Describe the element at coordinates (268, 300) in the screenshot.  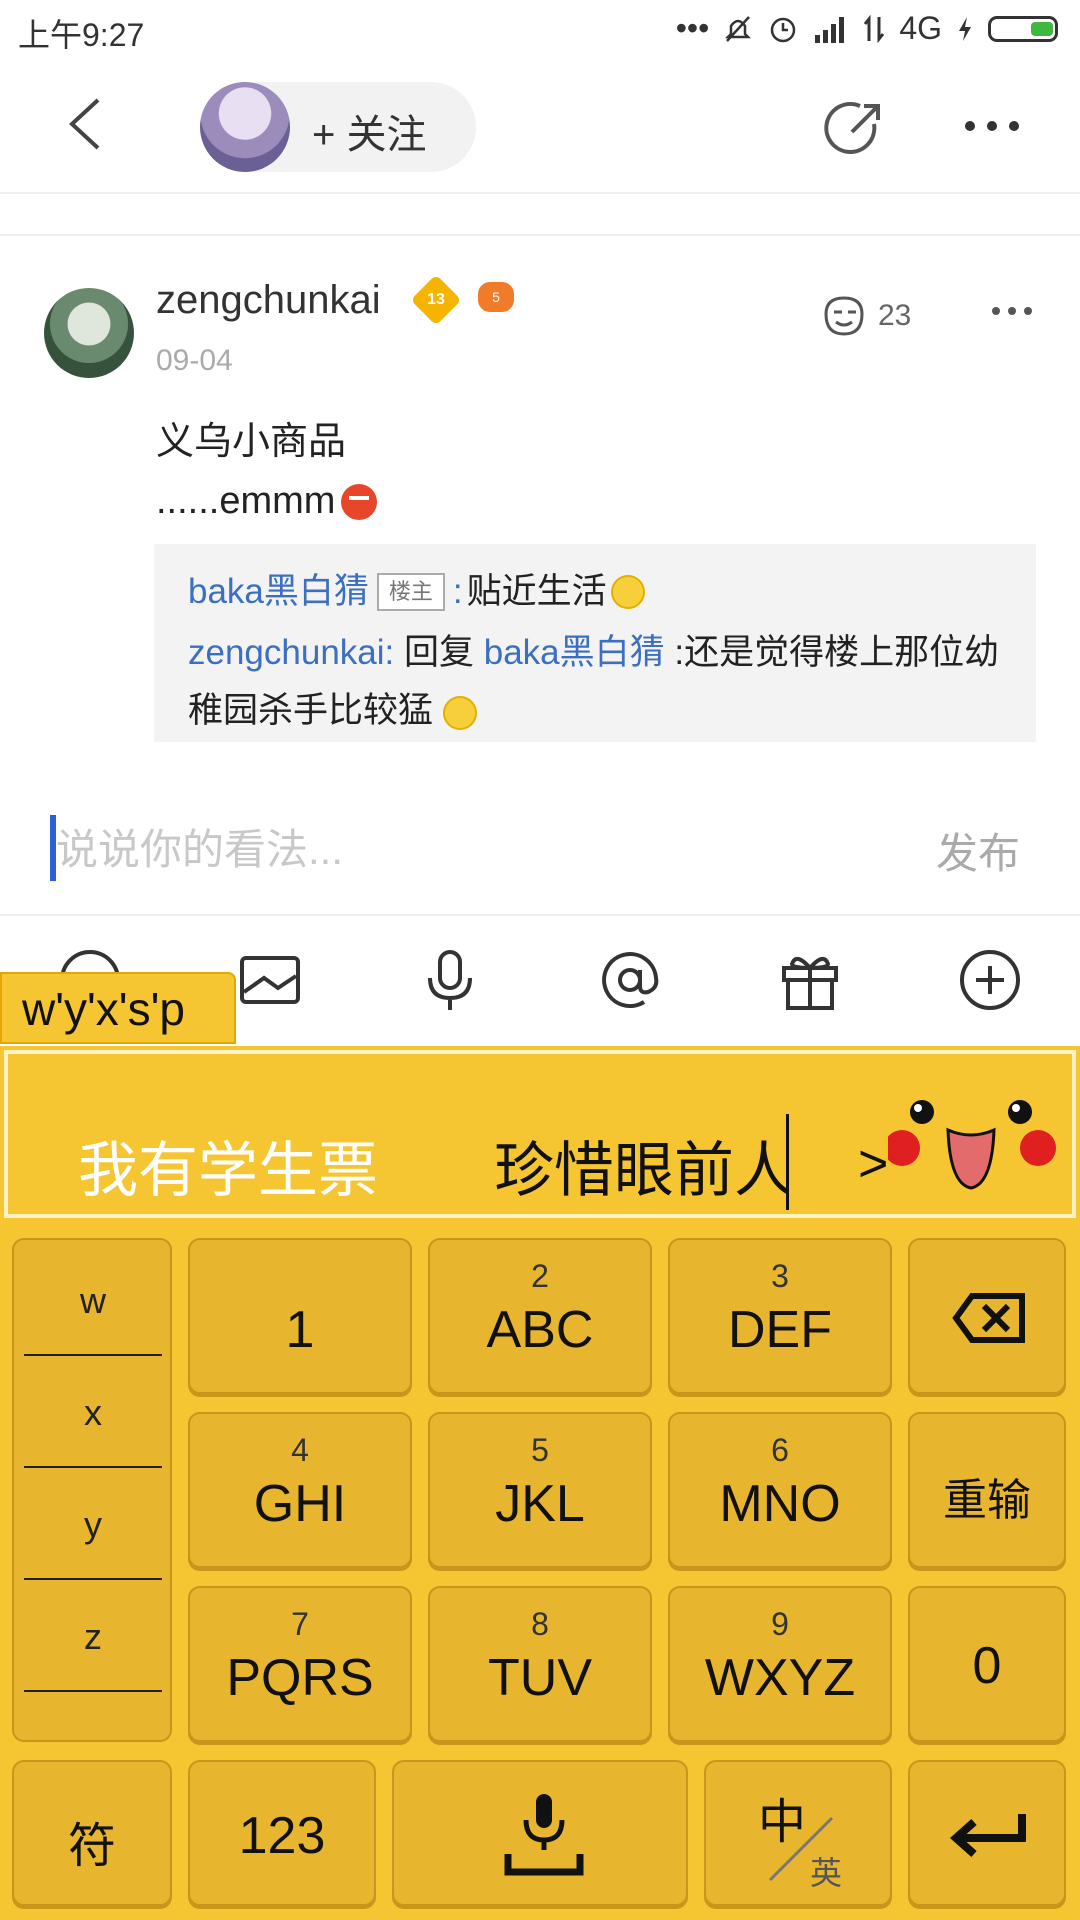
I see `post-username: zengchunkai` at that location.